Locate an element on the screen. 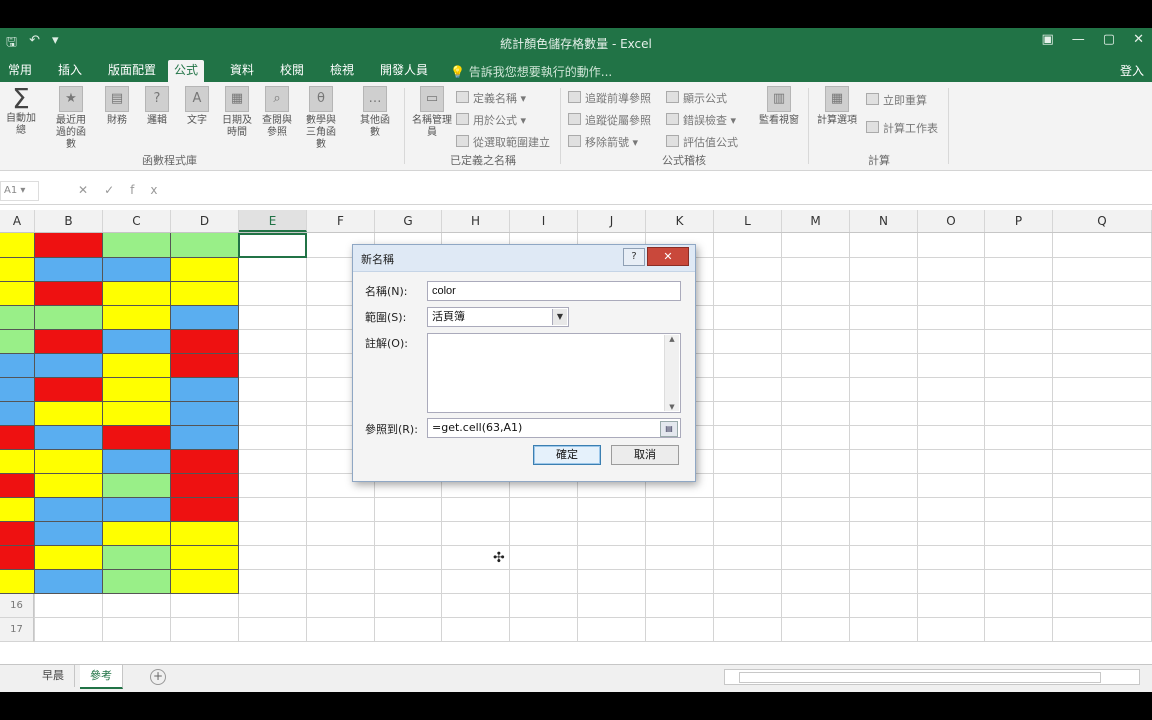 The height and width of the screenshot is (720, 1152). cell-m13 is located at coordinates (816, 534).